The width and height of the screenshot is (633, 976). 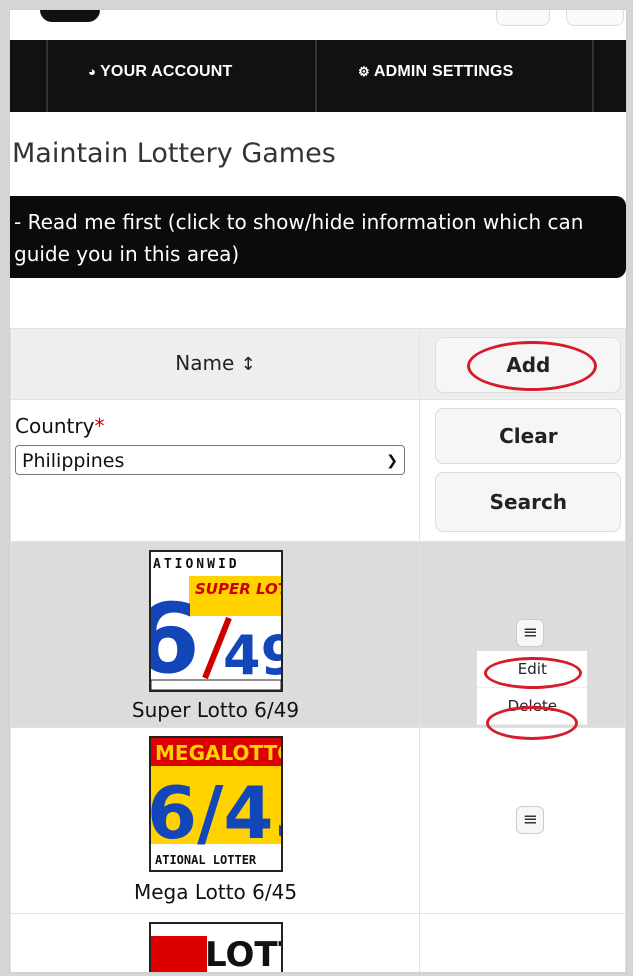 What do you see at coordinates (70, 16) in the screenshot?
I see `site-logo` at bounding box center [70, 16].